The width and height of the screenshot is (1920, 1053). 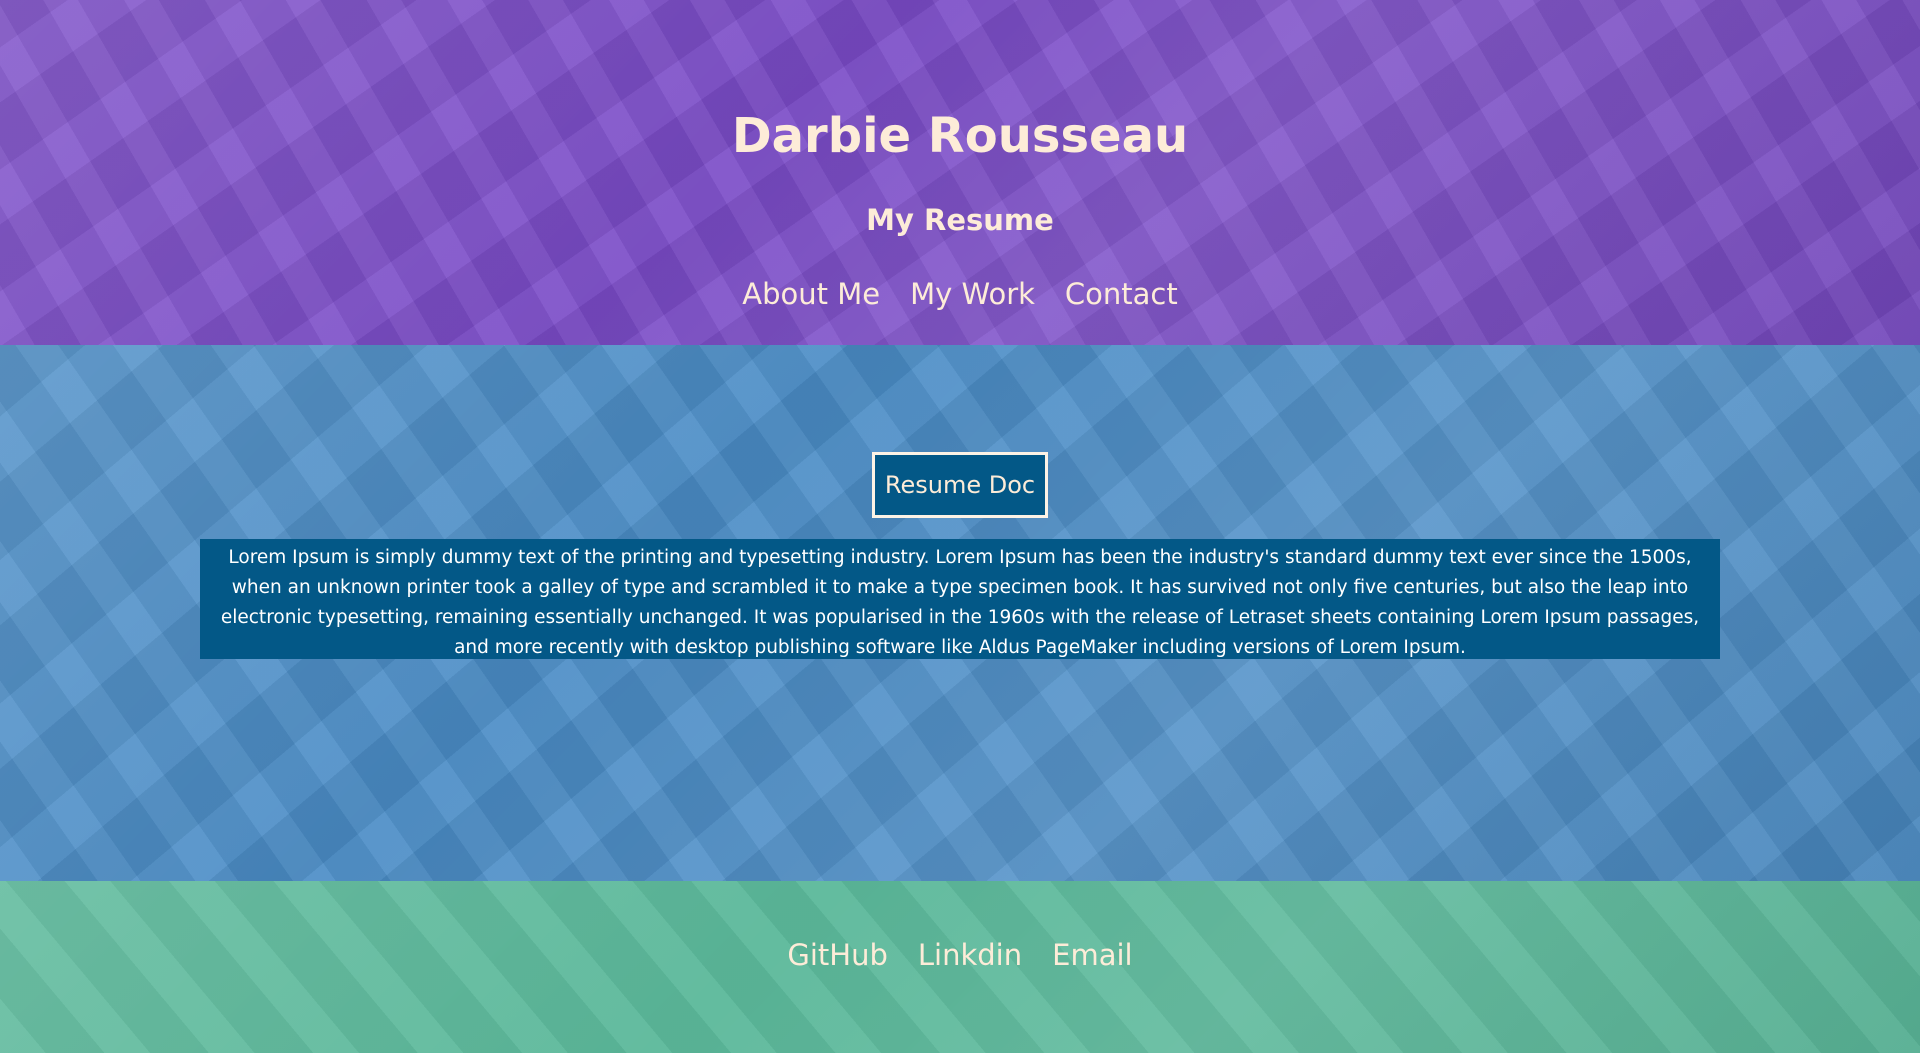 I want to click on footer-link-email: Email, so click(x=1092, y=955).